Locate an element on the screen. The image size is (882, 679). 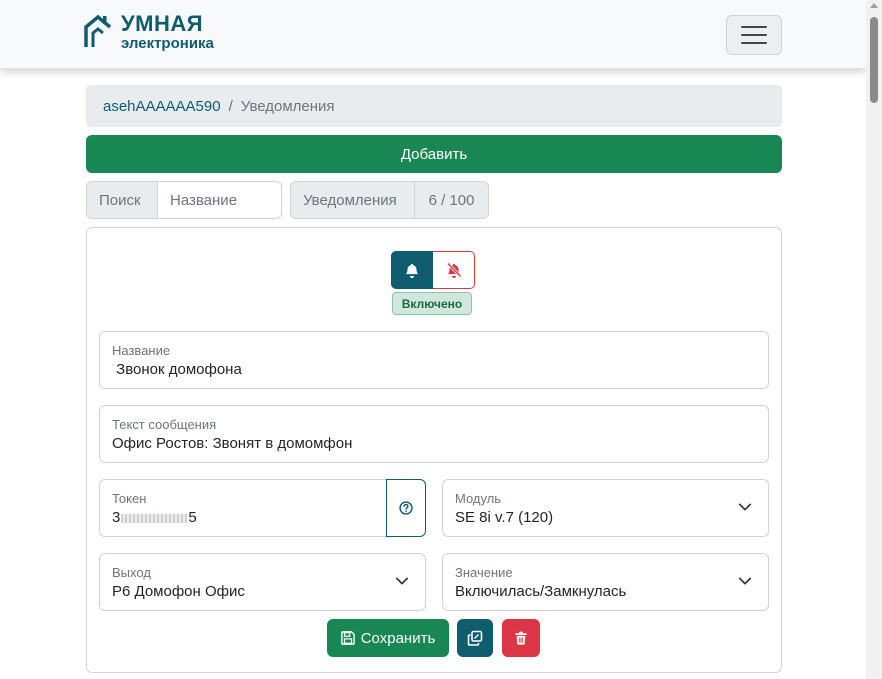
scrollbar-thumb is located at coordinates (874, 60).